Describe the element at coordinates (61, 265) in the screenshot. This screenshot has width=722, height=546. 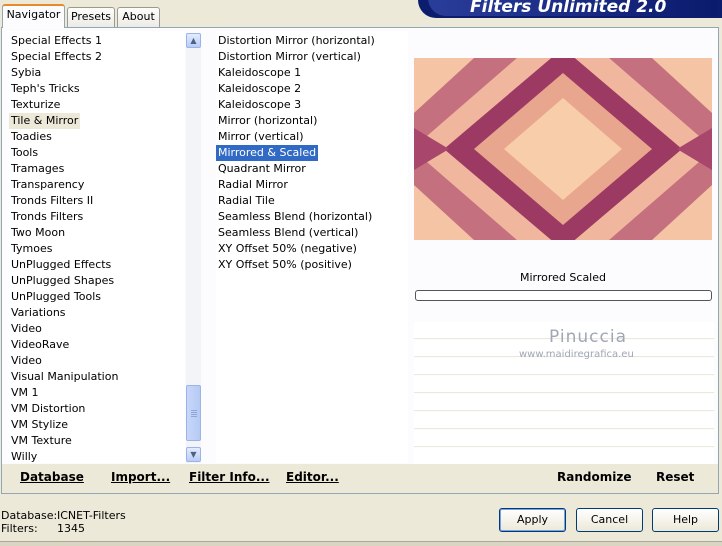
I see `category-list-item: UnPlugged Effects` at that location.